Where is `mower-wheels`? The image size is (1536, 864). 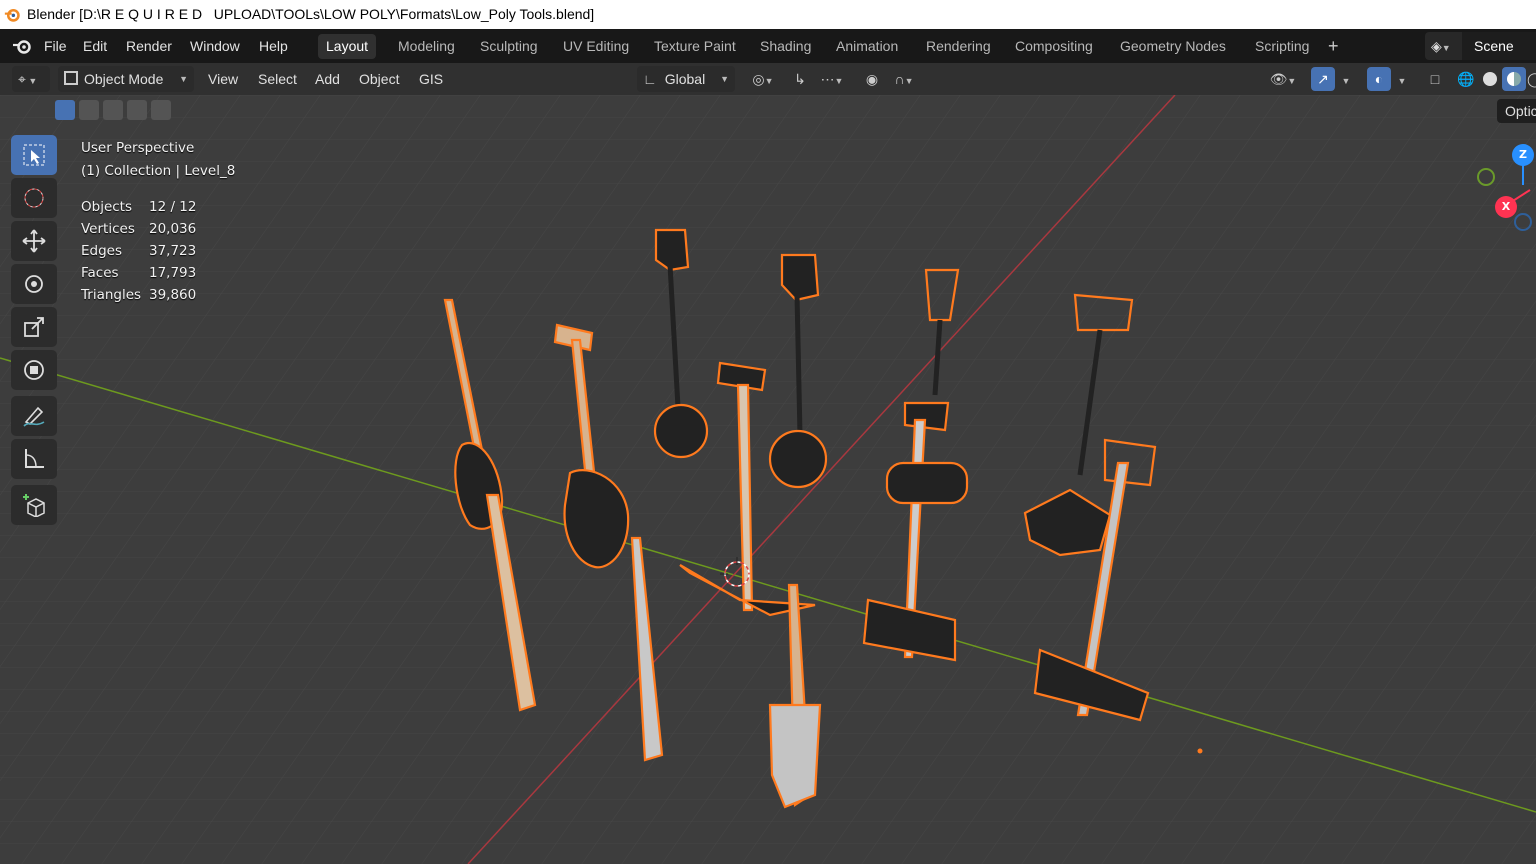
mower-wheels is located at coordinates (927, 483).